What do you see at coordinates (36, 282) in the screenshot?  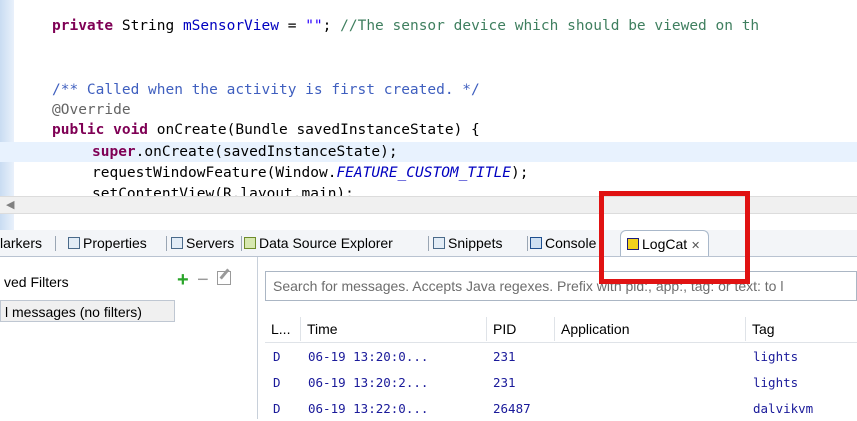 I see `saved-filters-title: ved Filters` at bounding box center [36, 282].